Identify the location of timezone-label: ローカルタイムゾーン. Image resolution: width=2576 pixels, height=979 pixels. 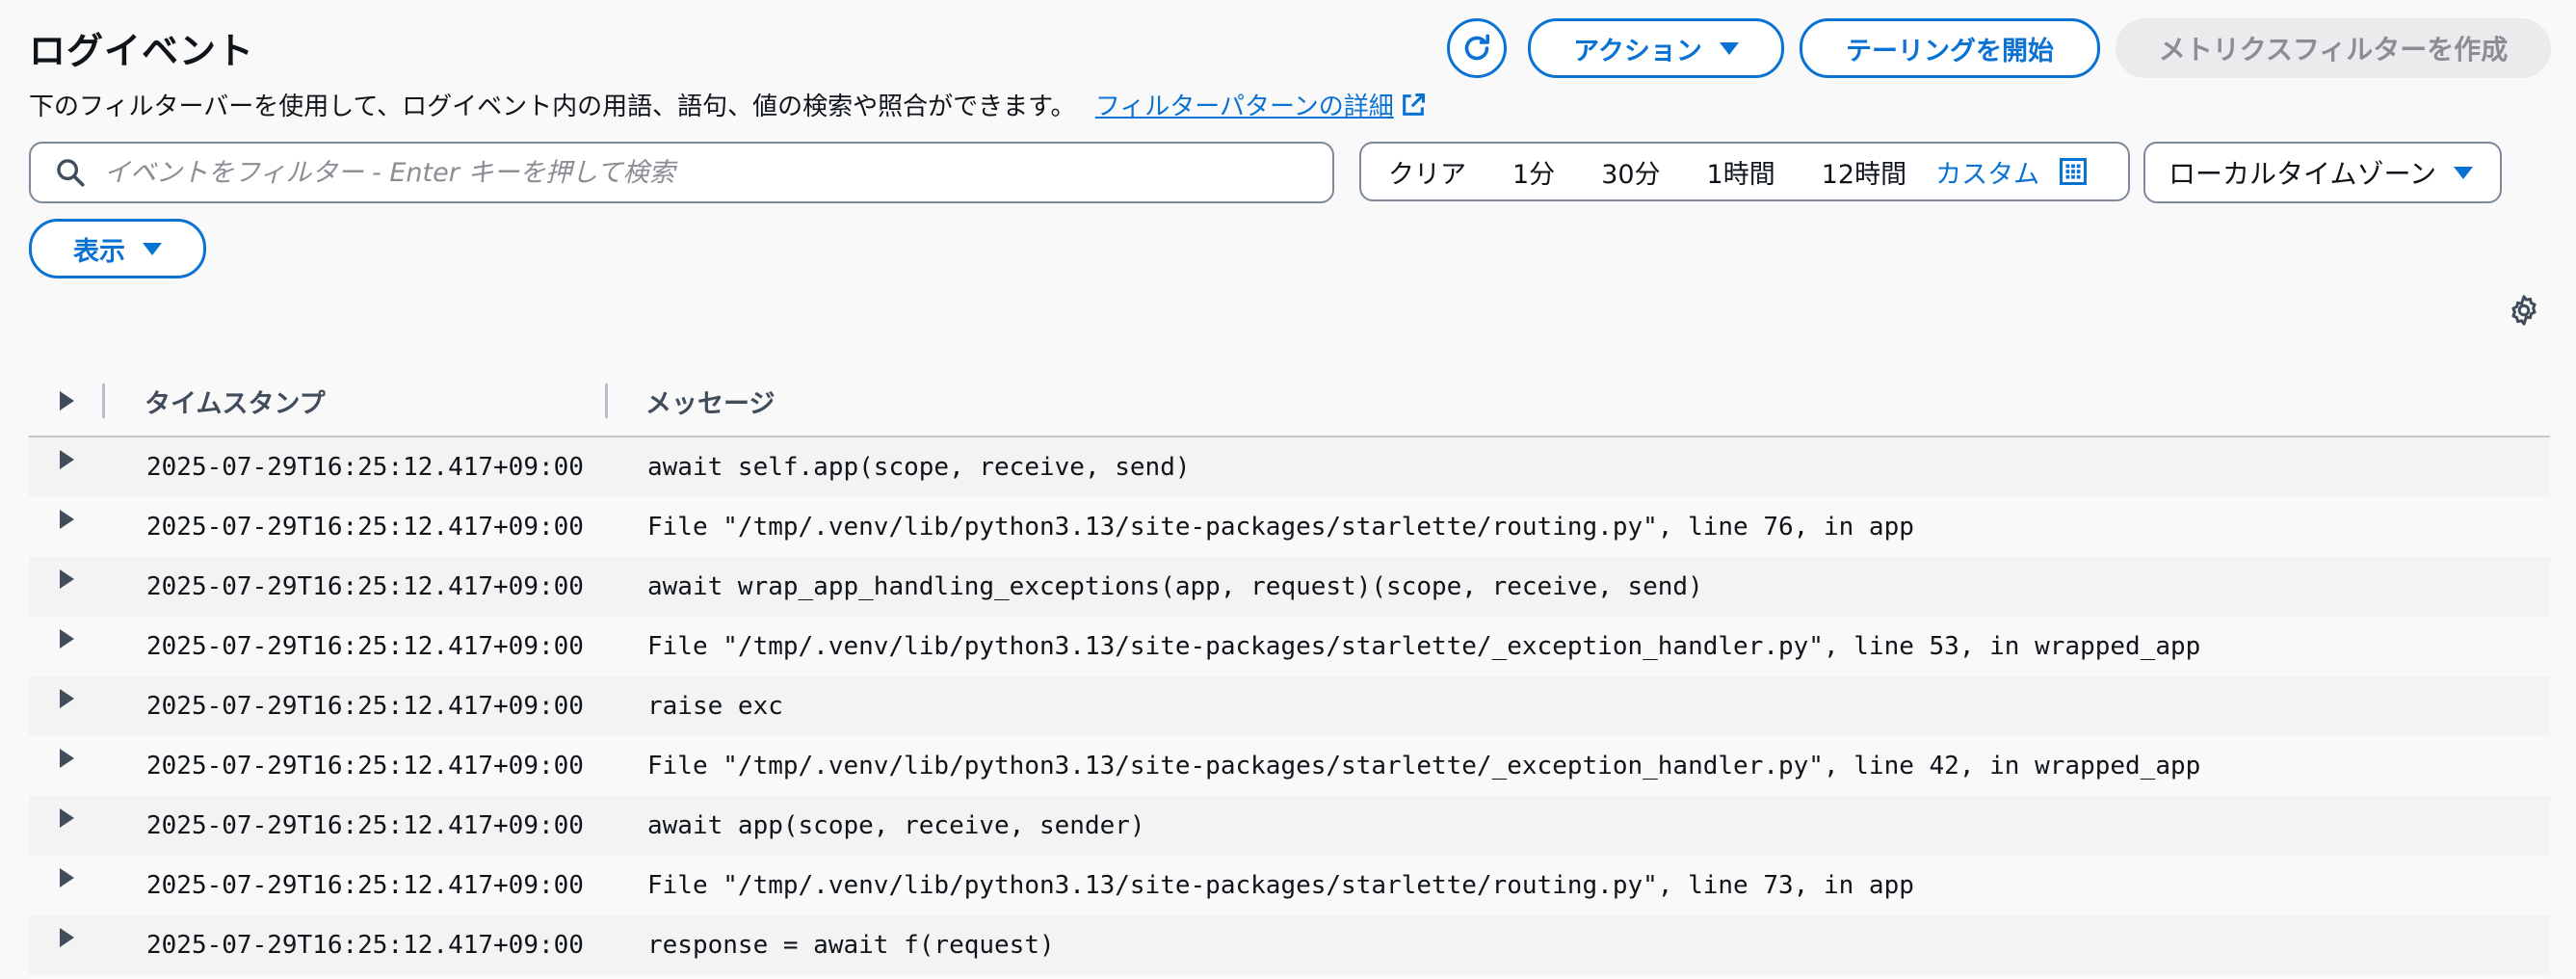
(2303, 174).